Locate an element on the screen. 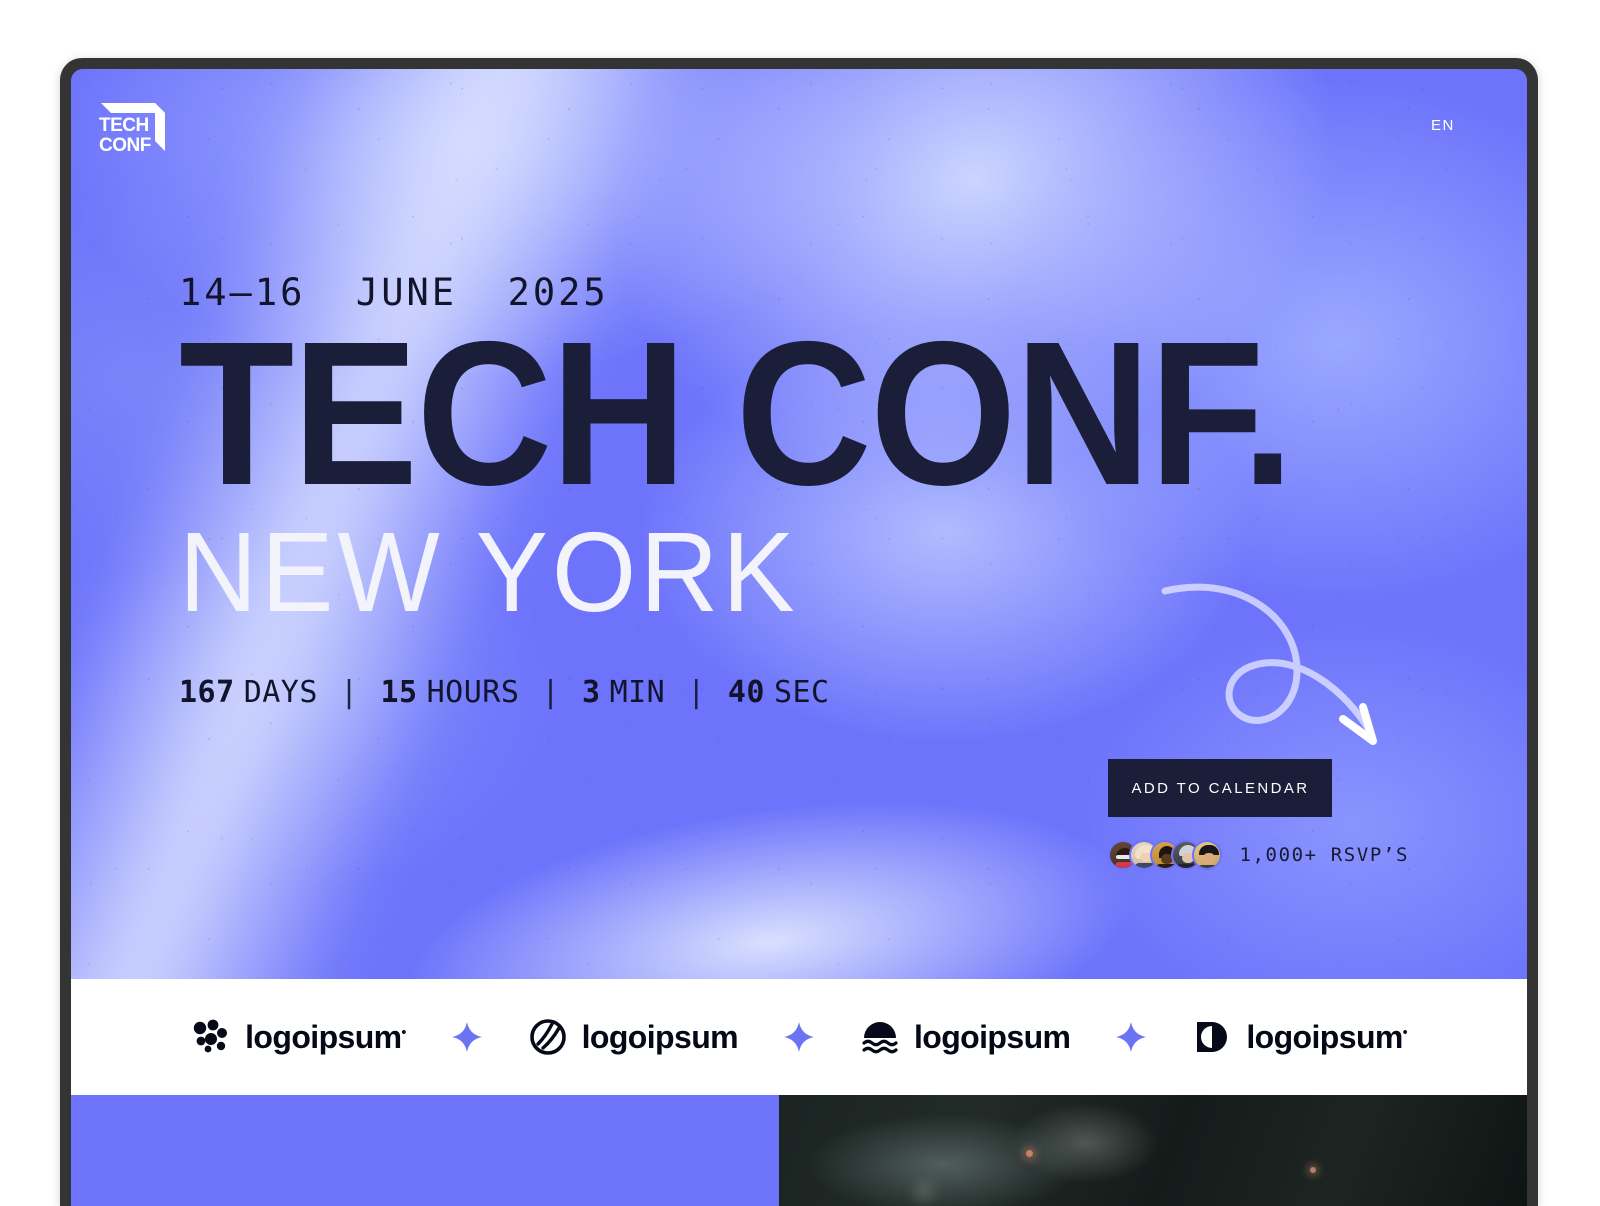 The image size is (1600, 1206). countdown-days-label: DAYS is located at coordinates (280, 693).